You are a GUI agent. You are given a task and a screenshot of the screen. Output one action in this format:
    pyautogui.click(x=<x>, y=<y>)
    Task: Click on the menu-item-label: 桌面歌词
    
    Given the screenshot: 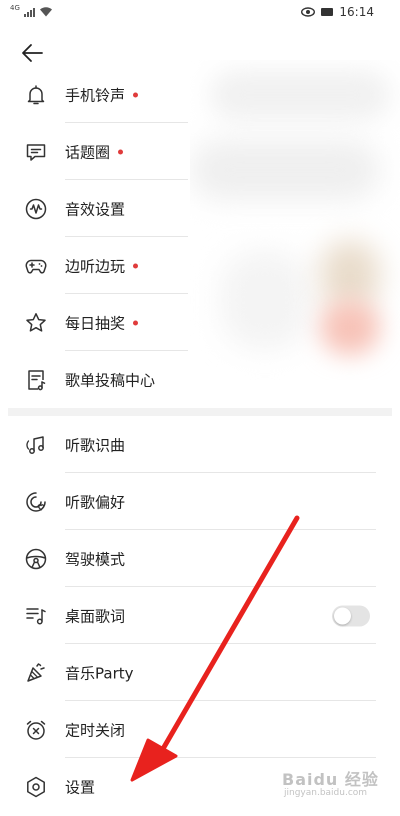 What is the action you would take?
    pyautogui.click(x=95, y=616)
    